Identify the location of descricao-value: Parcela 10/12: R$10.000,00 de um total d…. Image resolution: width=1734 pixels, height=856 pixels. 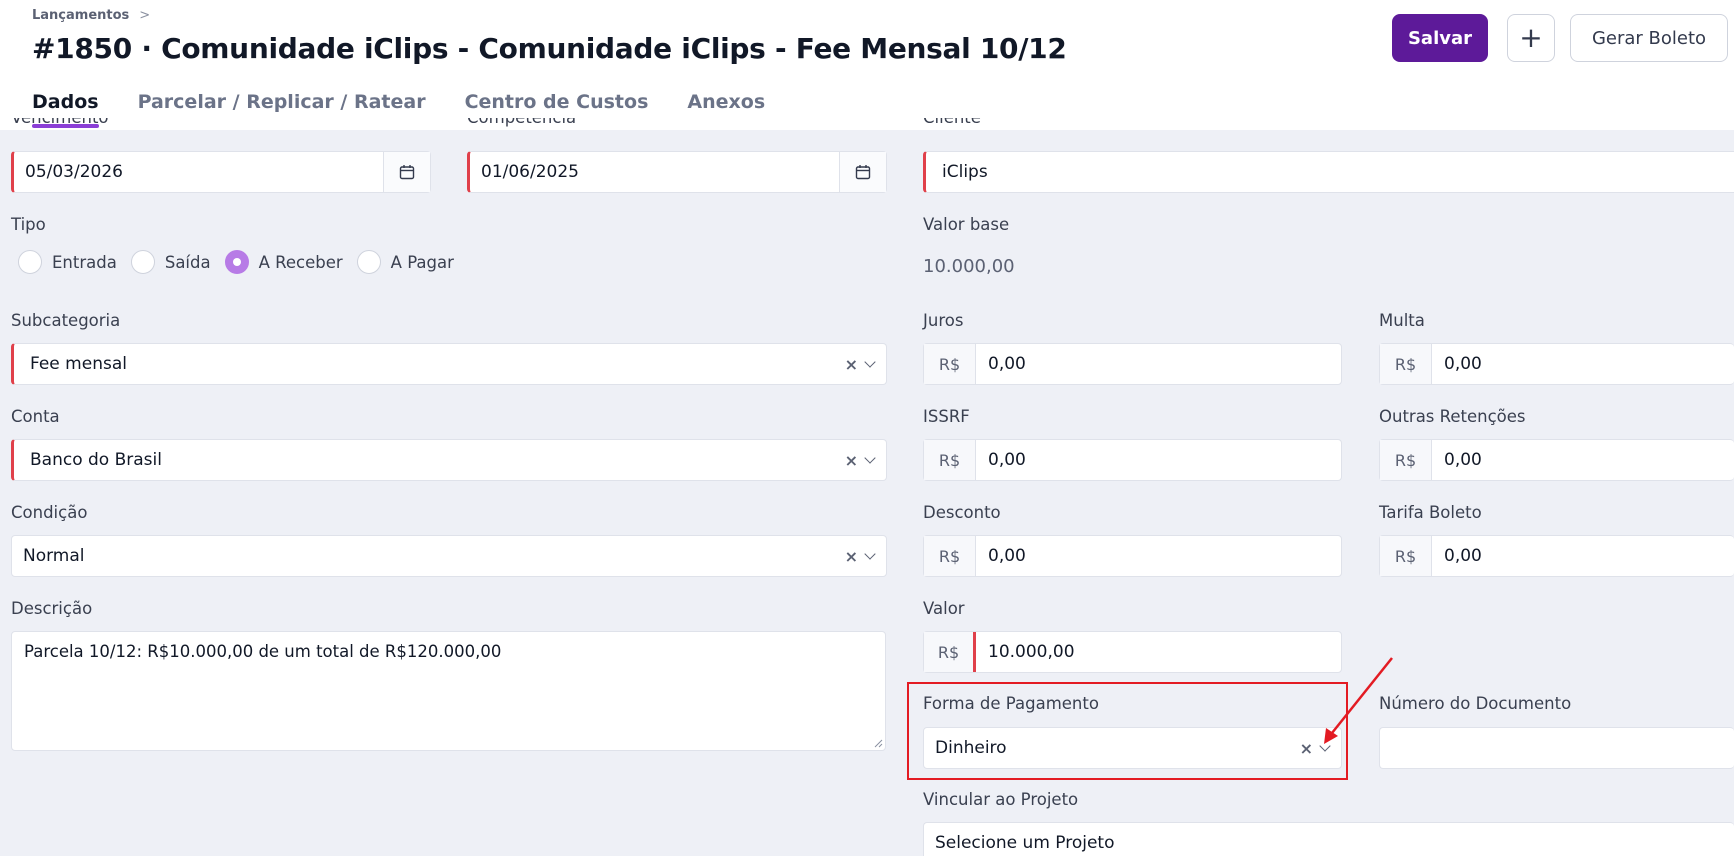
(263, 651).